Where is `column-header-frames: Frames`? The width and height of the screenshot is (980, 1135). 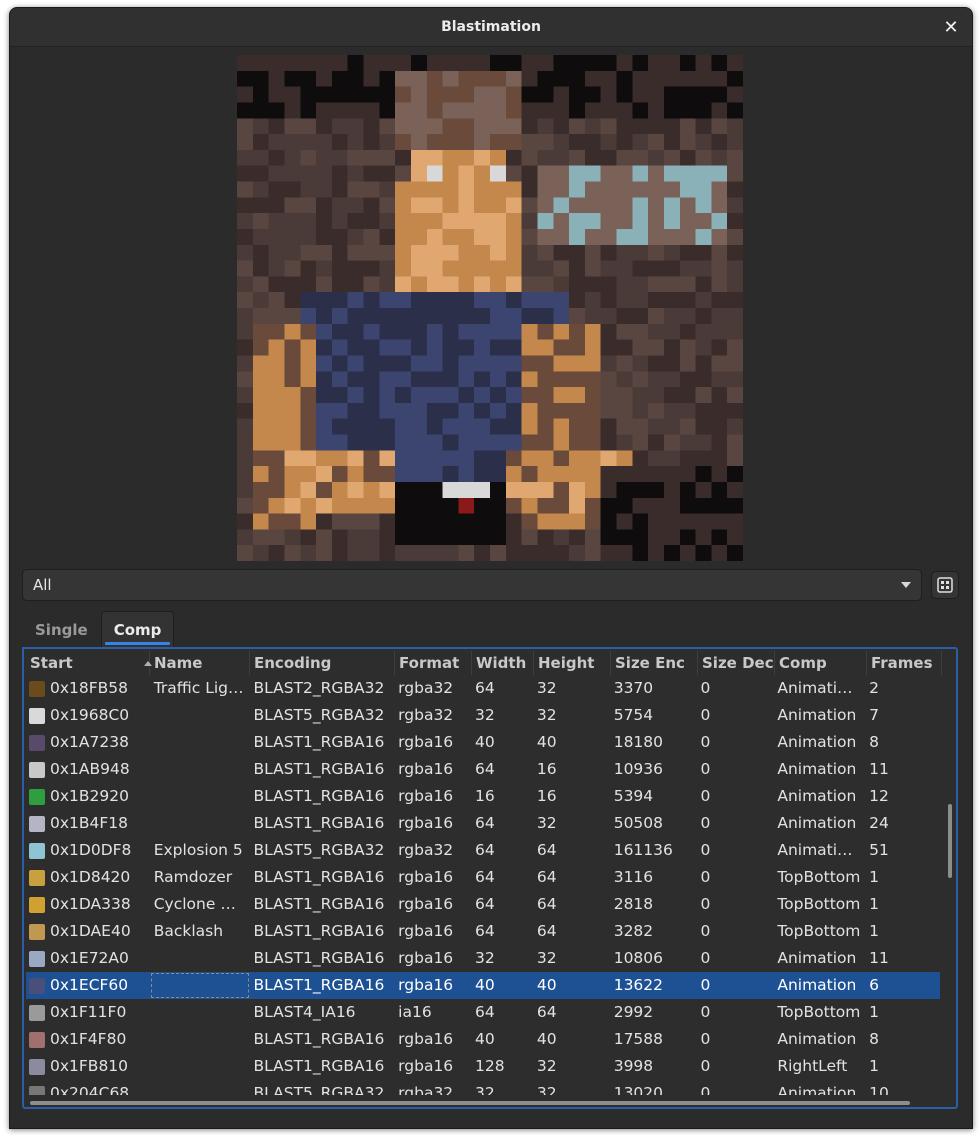 column-header-frames: Frames is located at coordinates (904, 663).